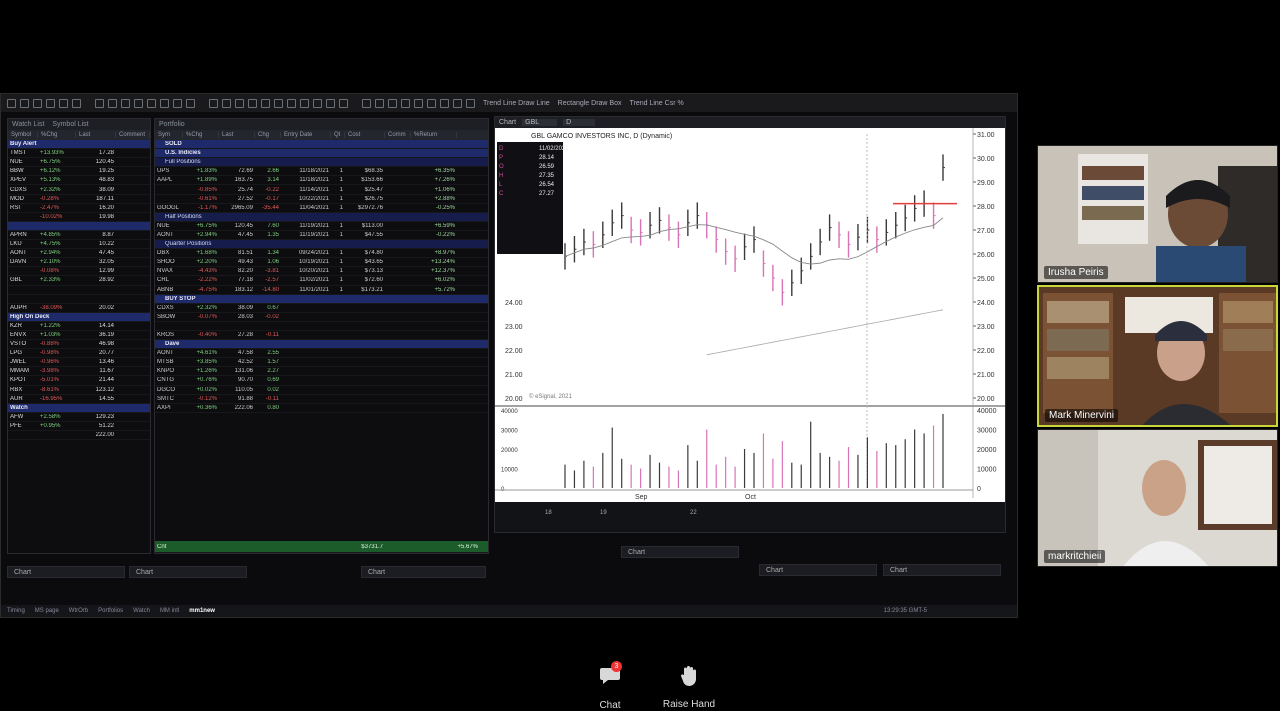 The image size is (1280, 711). What do you see at coordinates (321, 354) in the screenshot?
I see `portfolio-row: AONT +4.61% 47.58 2.55` at bounding box center [321, 354].